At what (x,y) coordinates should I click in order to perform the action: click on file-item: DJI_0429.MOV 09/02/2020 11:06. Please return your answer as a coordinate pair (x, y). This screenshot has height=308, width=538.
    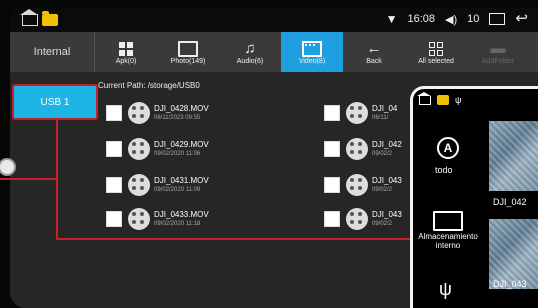
    Looking at the image, I should click on (157, 149).